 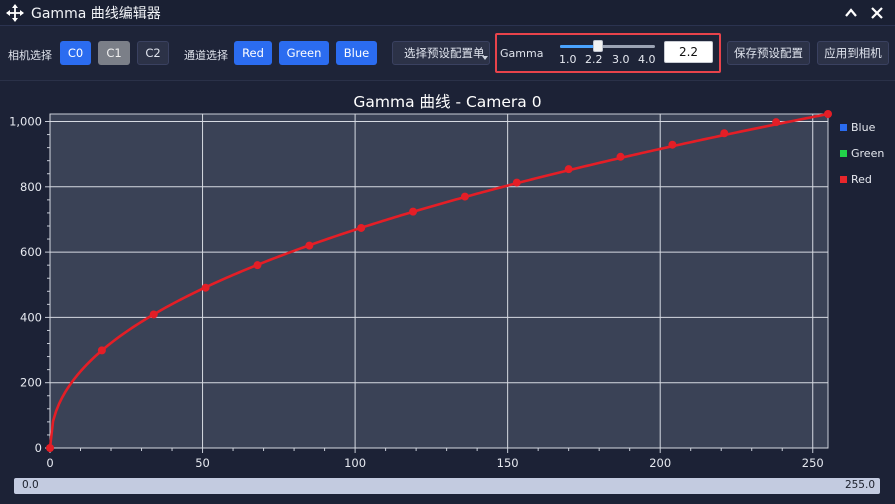 What do you see at coordinates (31, 252) in the screenshot?
I see `y-tick-label: 600` at bounding box center [31, 252].